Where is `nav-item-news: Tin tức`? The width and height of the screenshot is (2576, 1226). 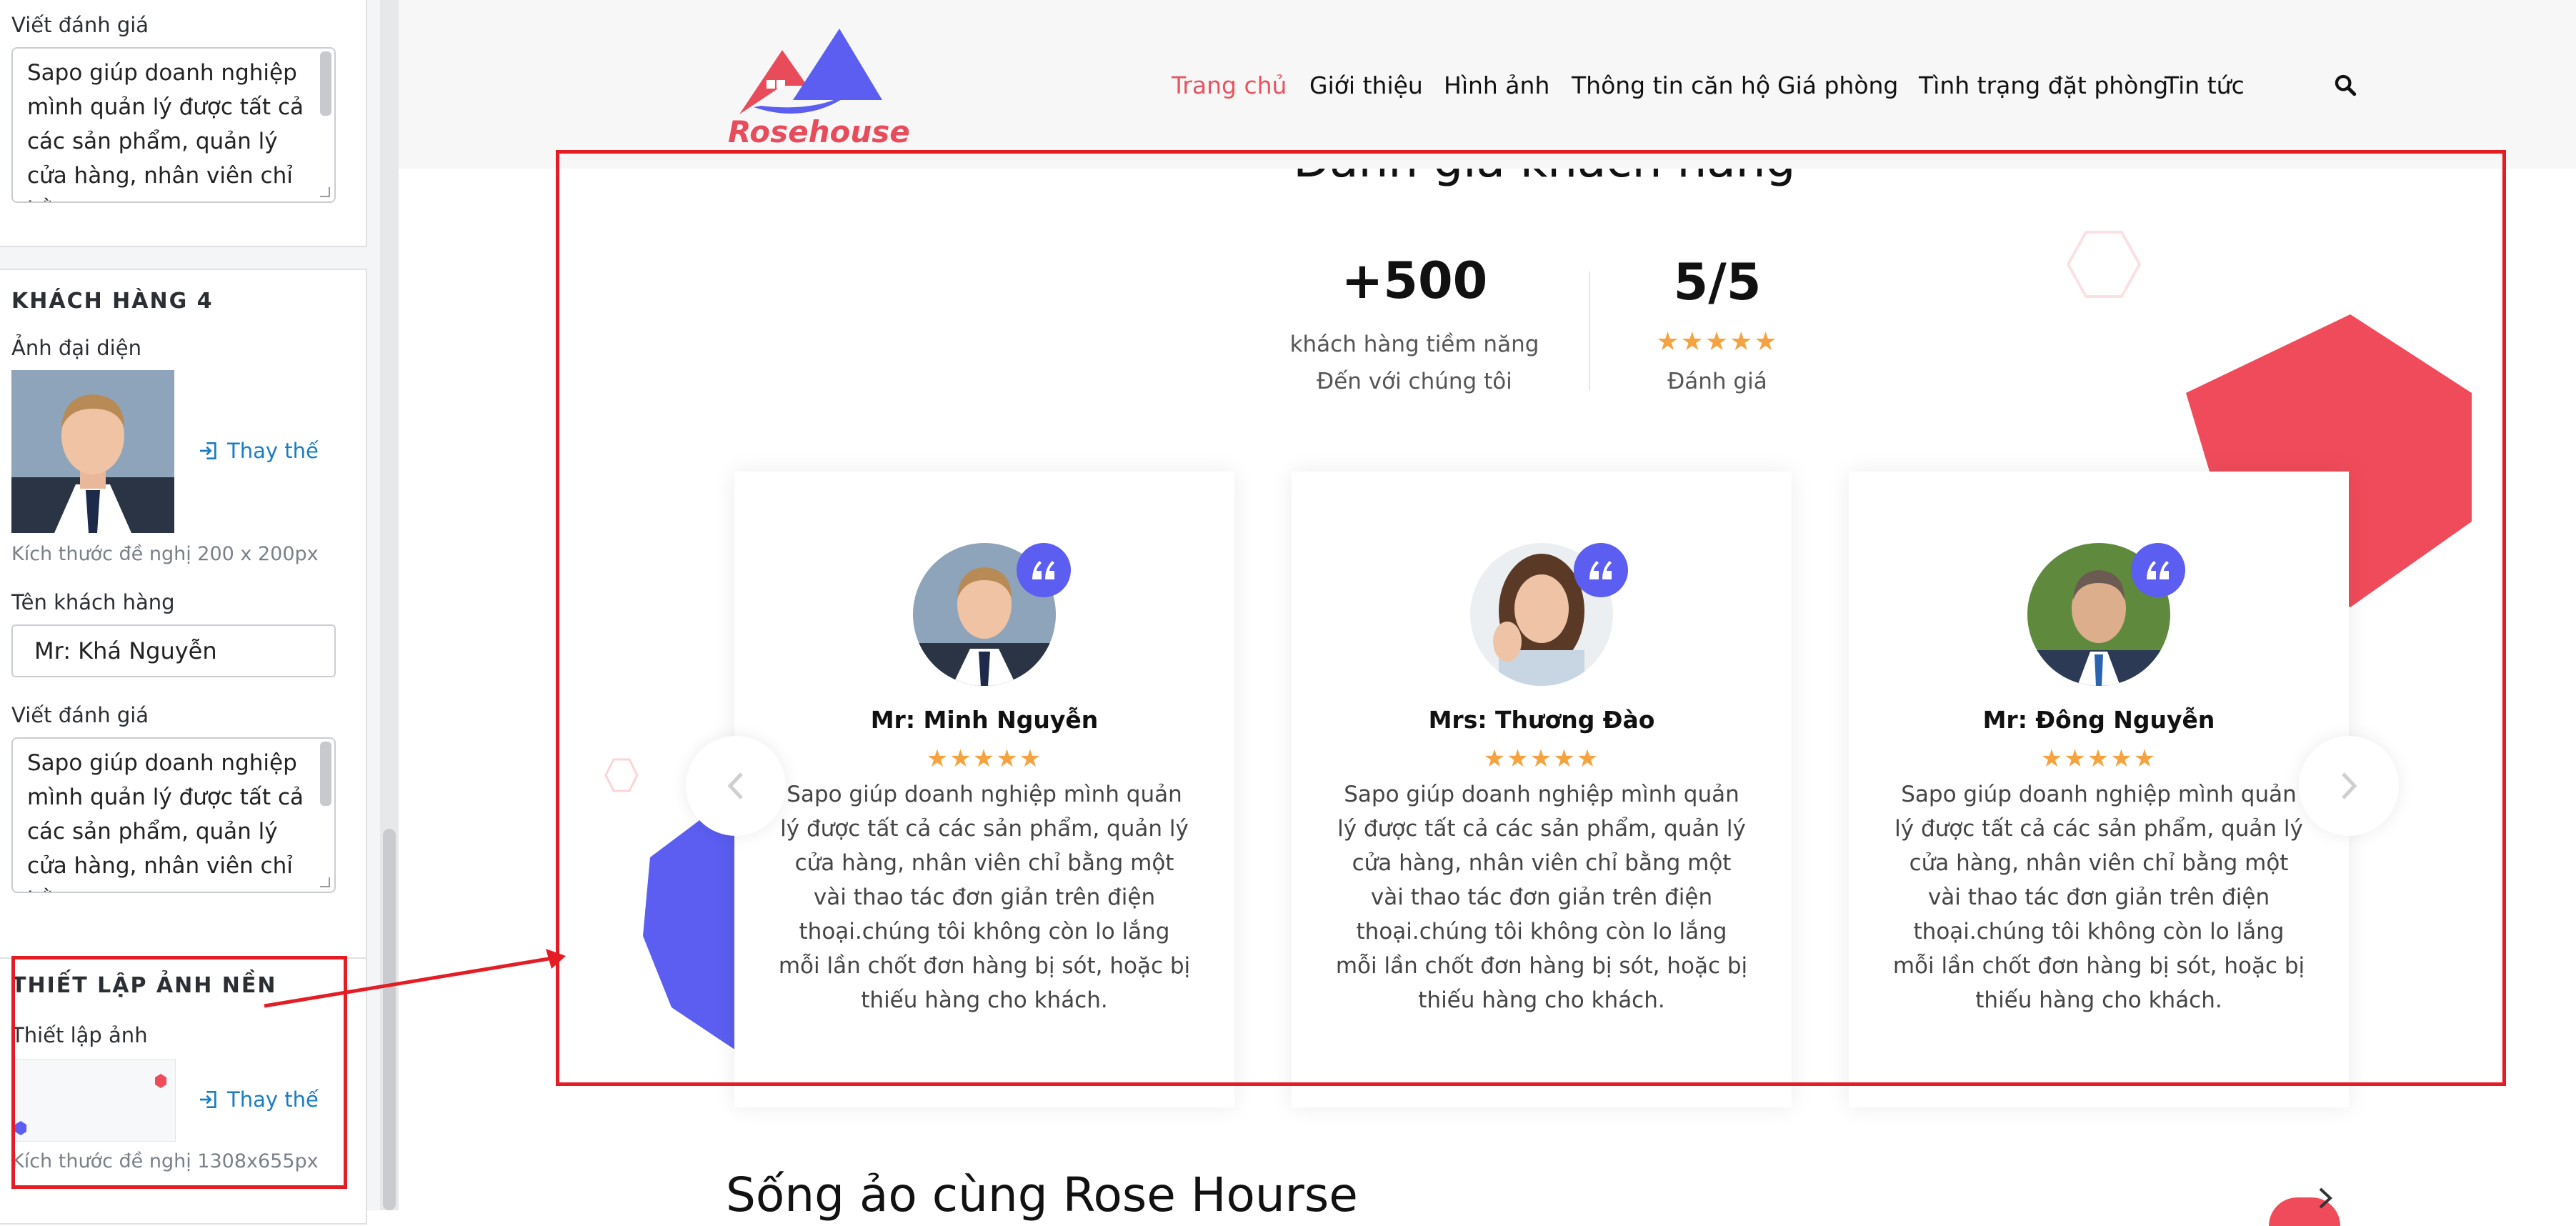 nav-item-news: Tin tức is located at coordinates (2205, 85).